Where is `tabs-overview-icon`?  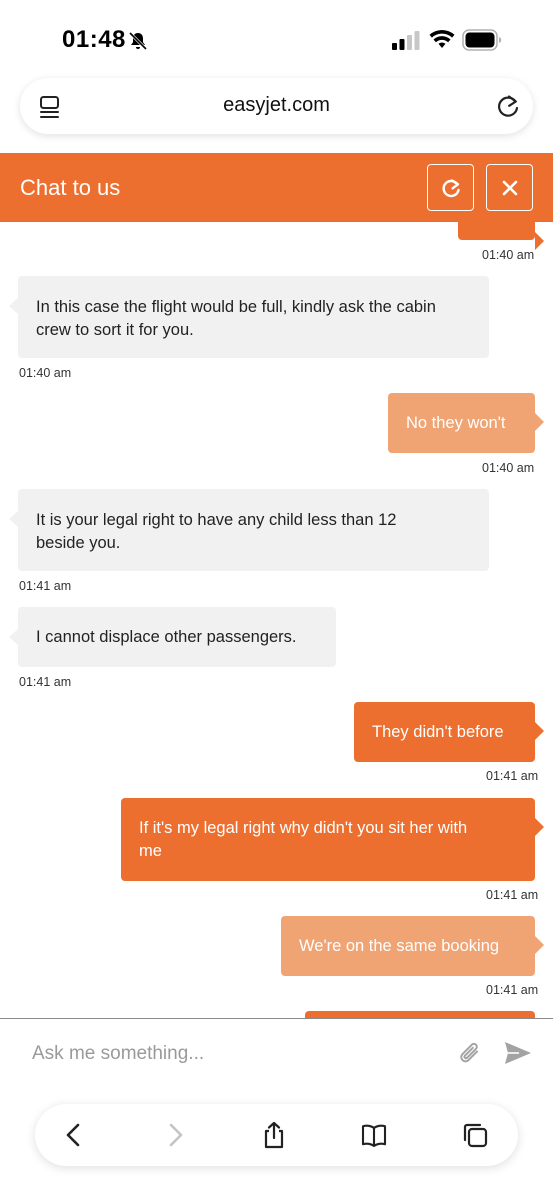 tabs-overview-icon is located at coordinates (475, 1135).